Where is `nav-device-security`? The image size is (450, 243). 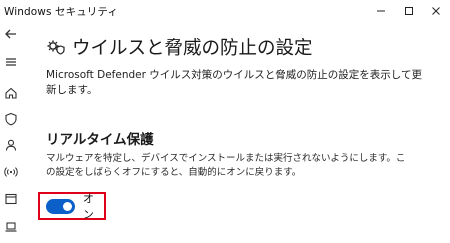 nav-device-security is located at coordinates (11, 227).